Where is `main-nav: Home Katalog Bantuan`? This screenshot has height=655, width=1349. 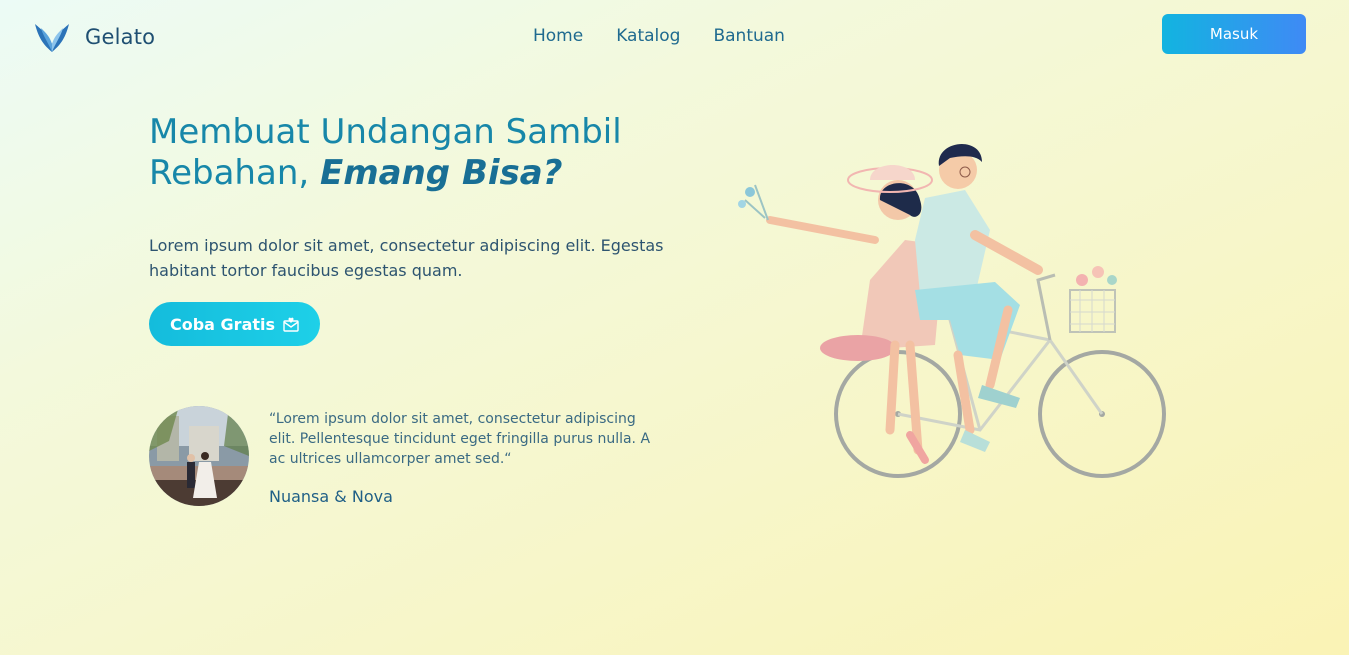
main-nav: Home Katalog Bantuan is located at coordinates (659, 36).